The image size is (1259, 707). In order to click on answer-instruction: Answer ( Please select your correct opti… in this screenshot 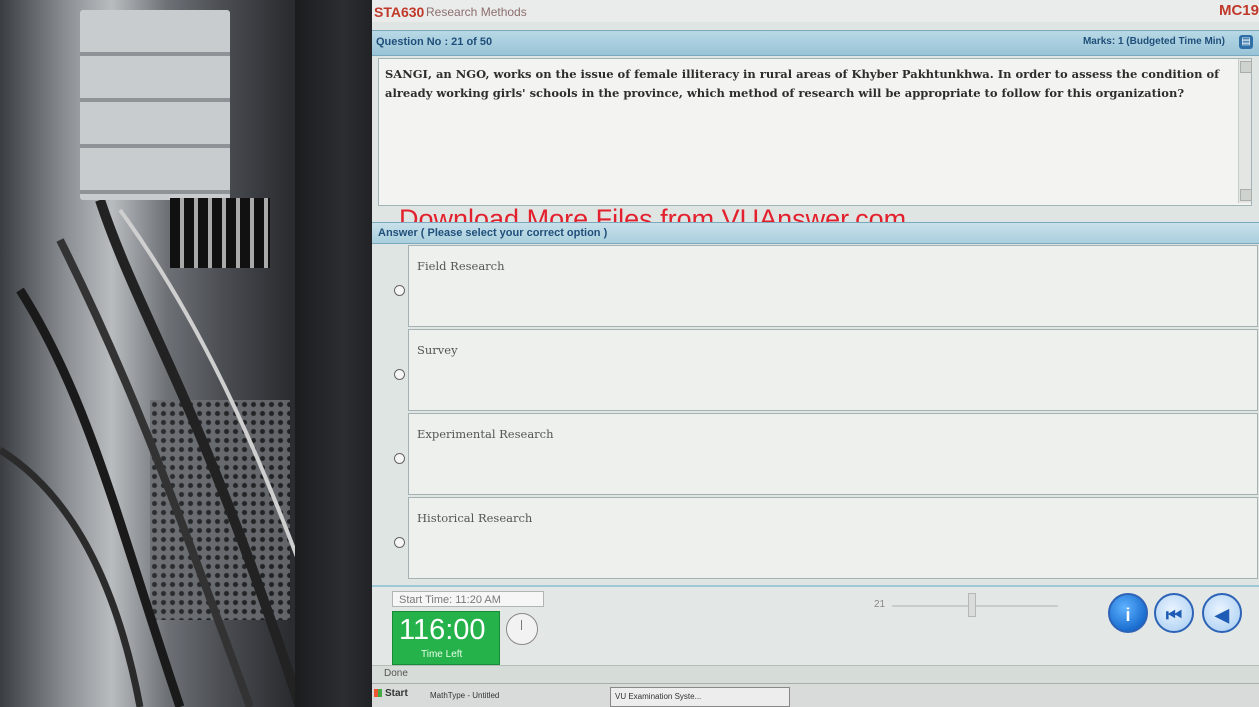, I will do `click(493, 233)`.